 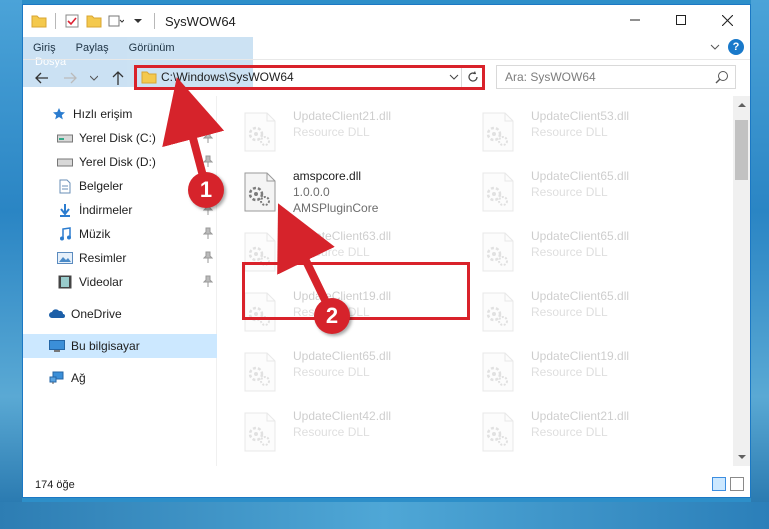 What do you see at coordinates (737, 484) in the screenshot?
I see `large-icons-view-icon` at bounding box center [737, 484].